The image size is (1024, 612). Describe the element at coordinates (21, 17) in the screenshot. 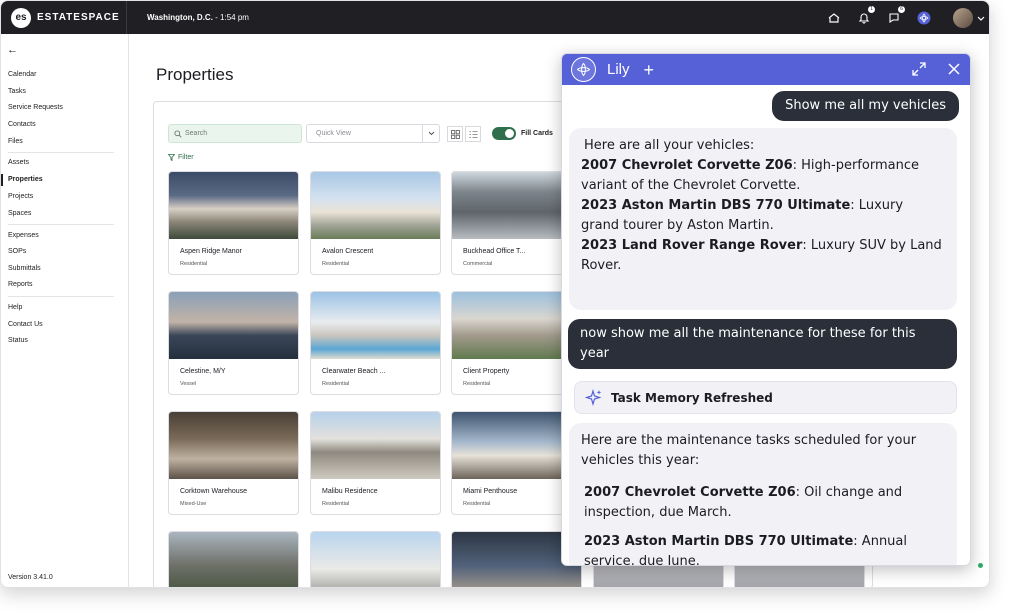

I see `logo-mark: es` at that location.